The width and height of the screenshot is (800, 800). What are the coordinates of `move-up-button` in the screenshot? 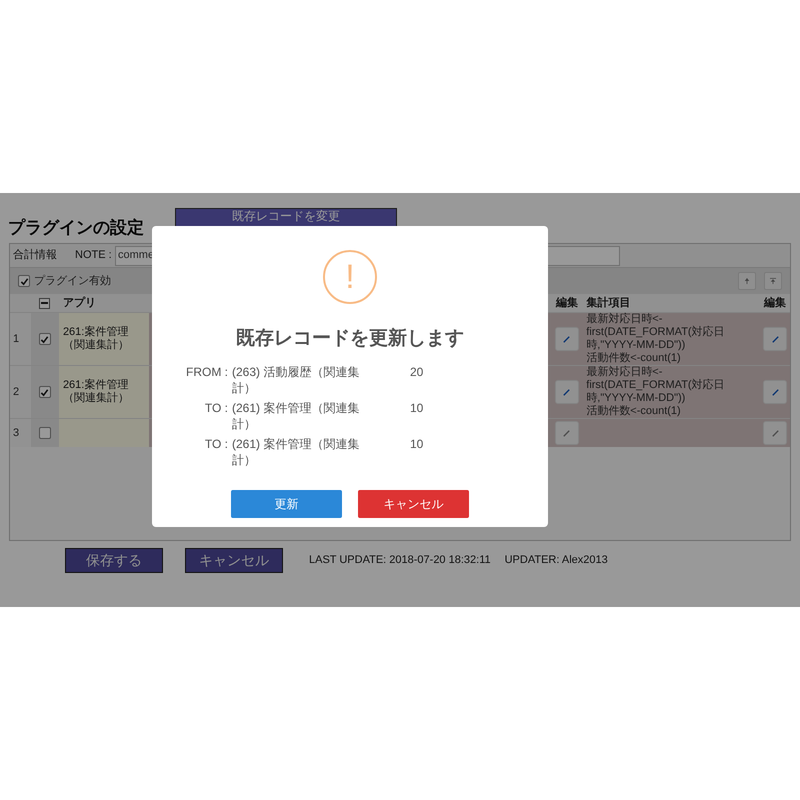 It's located at (747, 281).